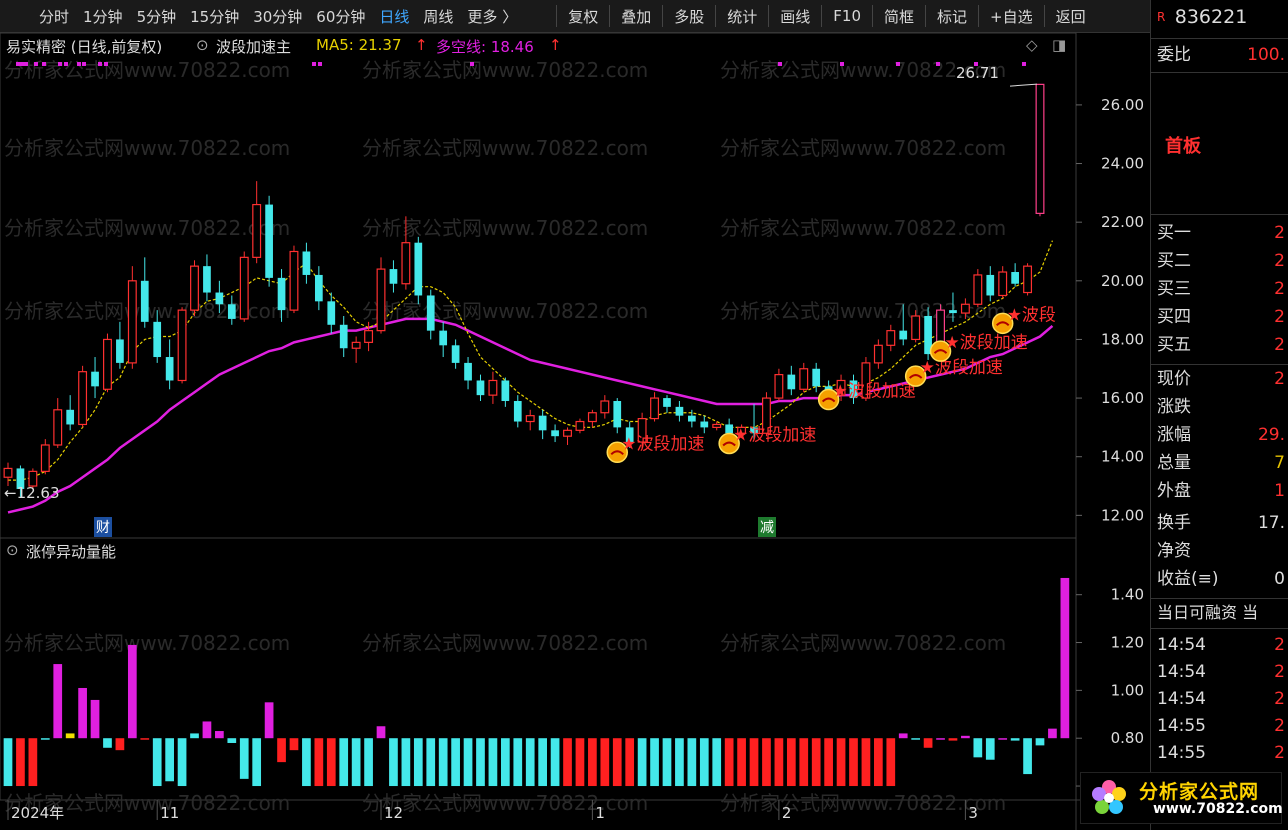 The width and height of the screenshot is (1288, 830). What do you see at coordinates (767, 527) in the screenshot?
I see `reduce-tag: 减` at bounding box center [767, 527].